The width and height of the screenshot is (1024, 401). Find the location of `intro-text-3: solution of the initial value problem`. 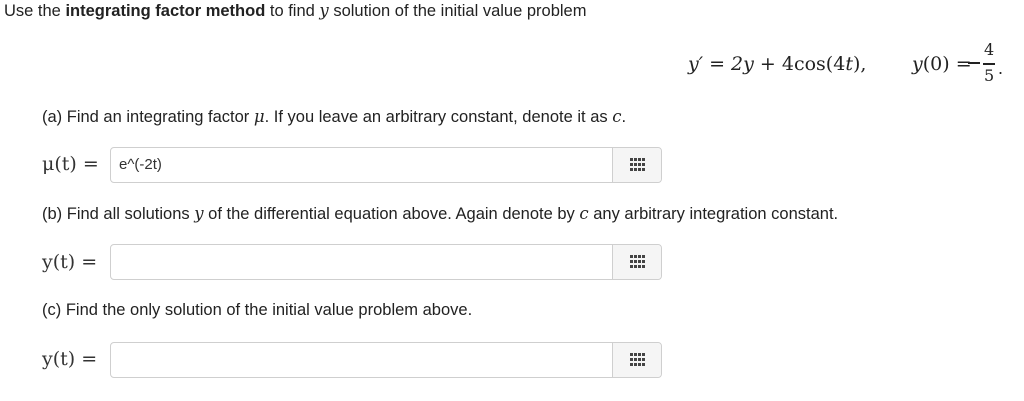

intro-text-3: solution of the initial value problem is located at coordinates (457, 11).